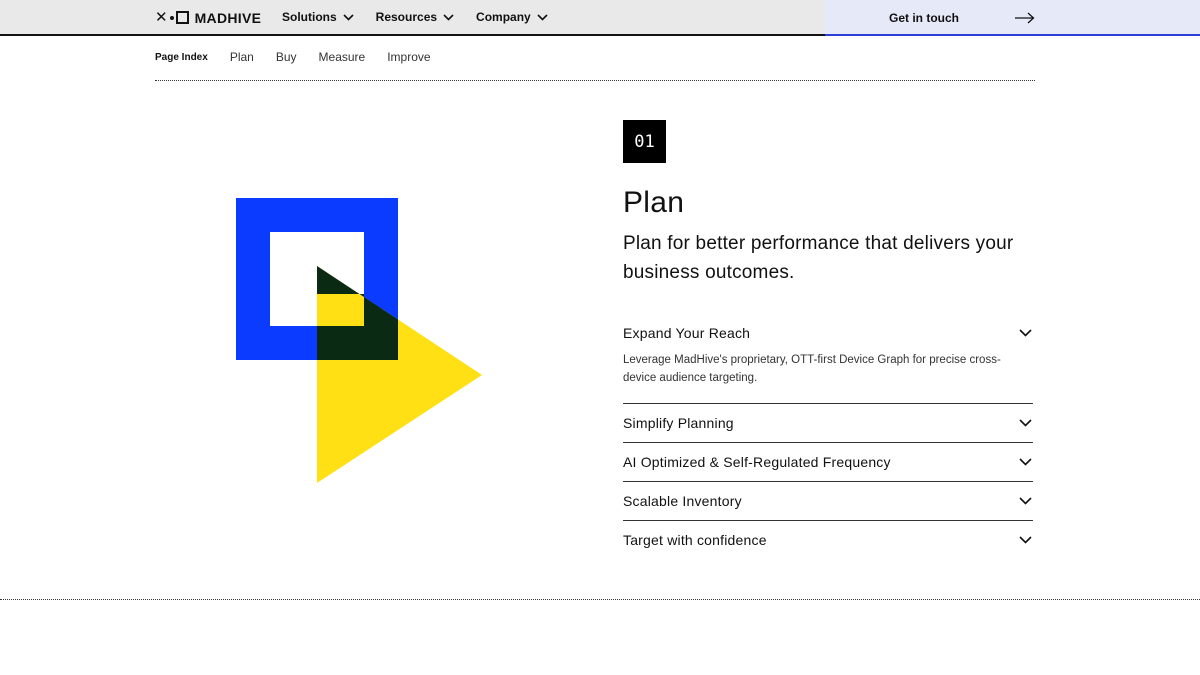 Image resolution: width=1200 pixels, height=675 pixels. I want to click on page-index-title: Page Index, so click(181, 57).